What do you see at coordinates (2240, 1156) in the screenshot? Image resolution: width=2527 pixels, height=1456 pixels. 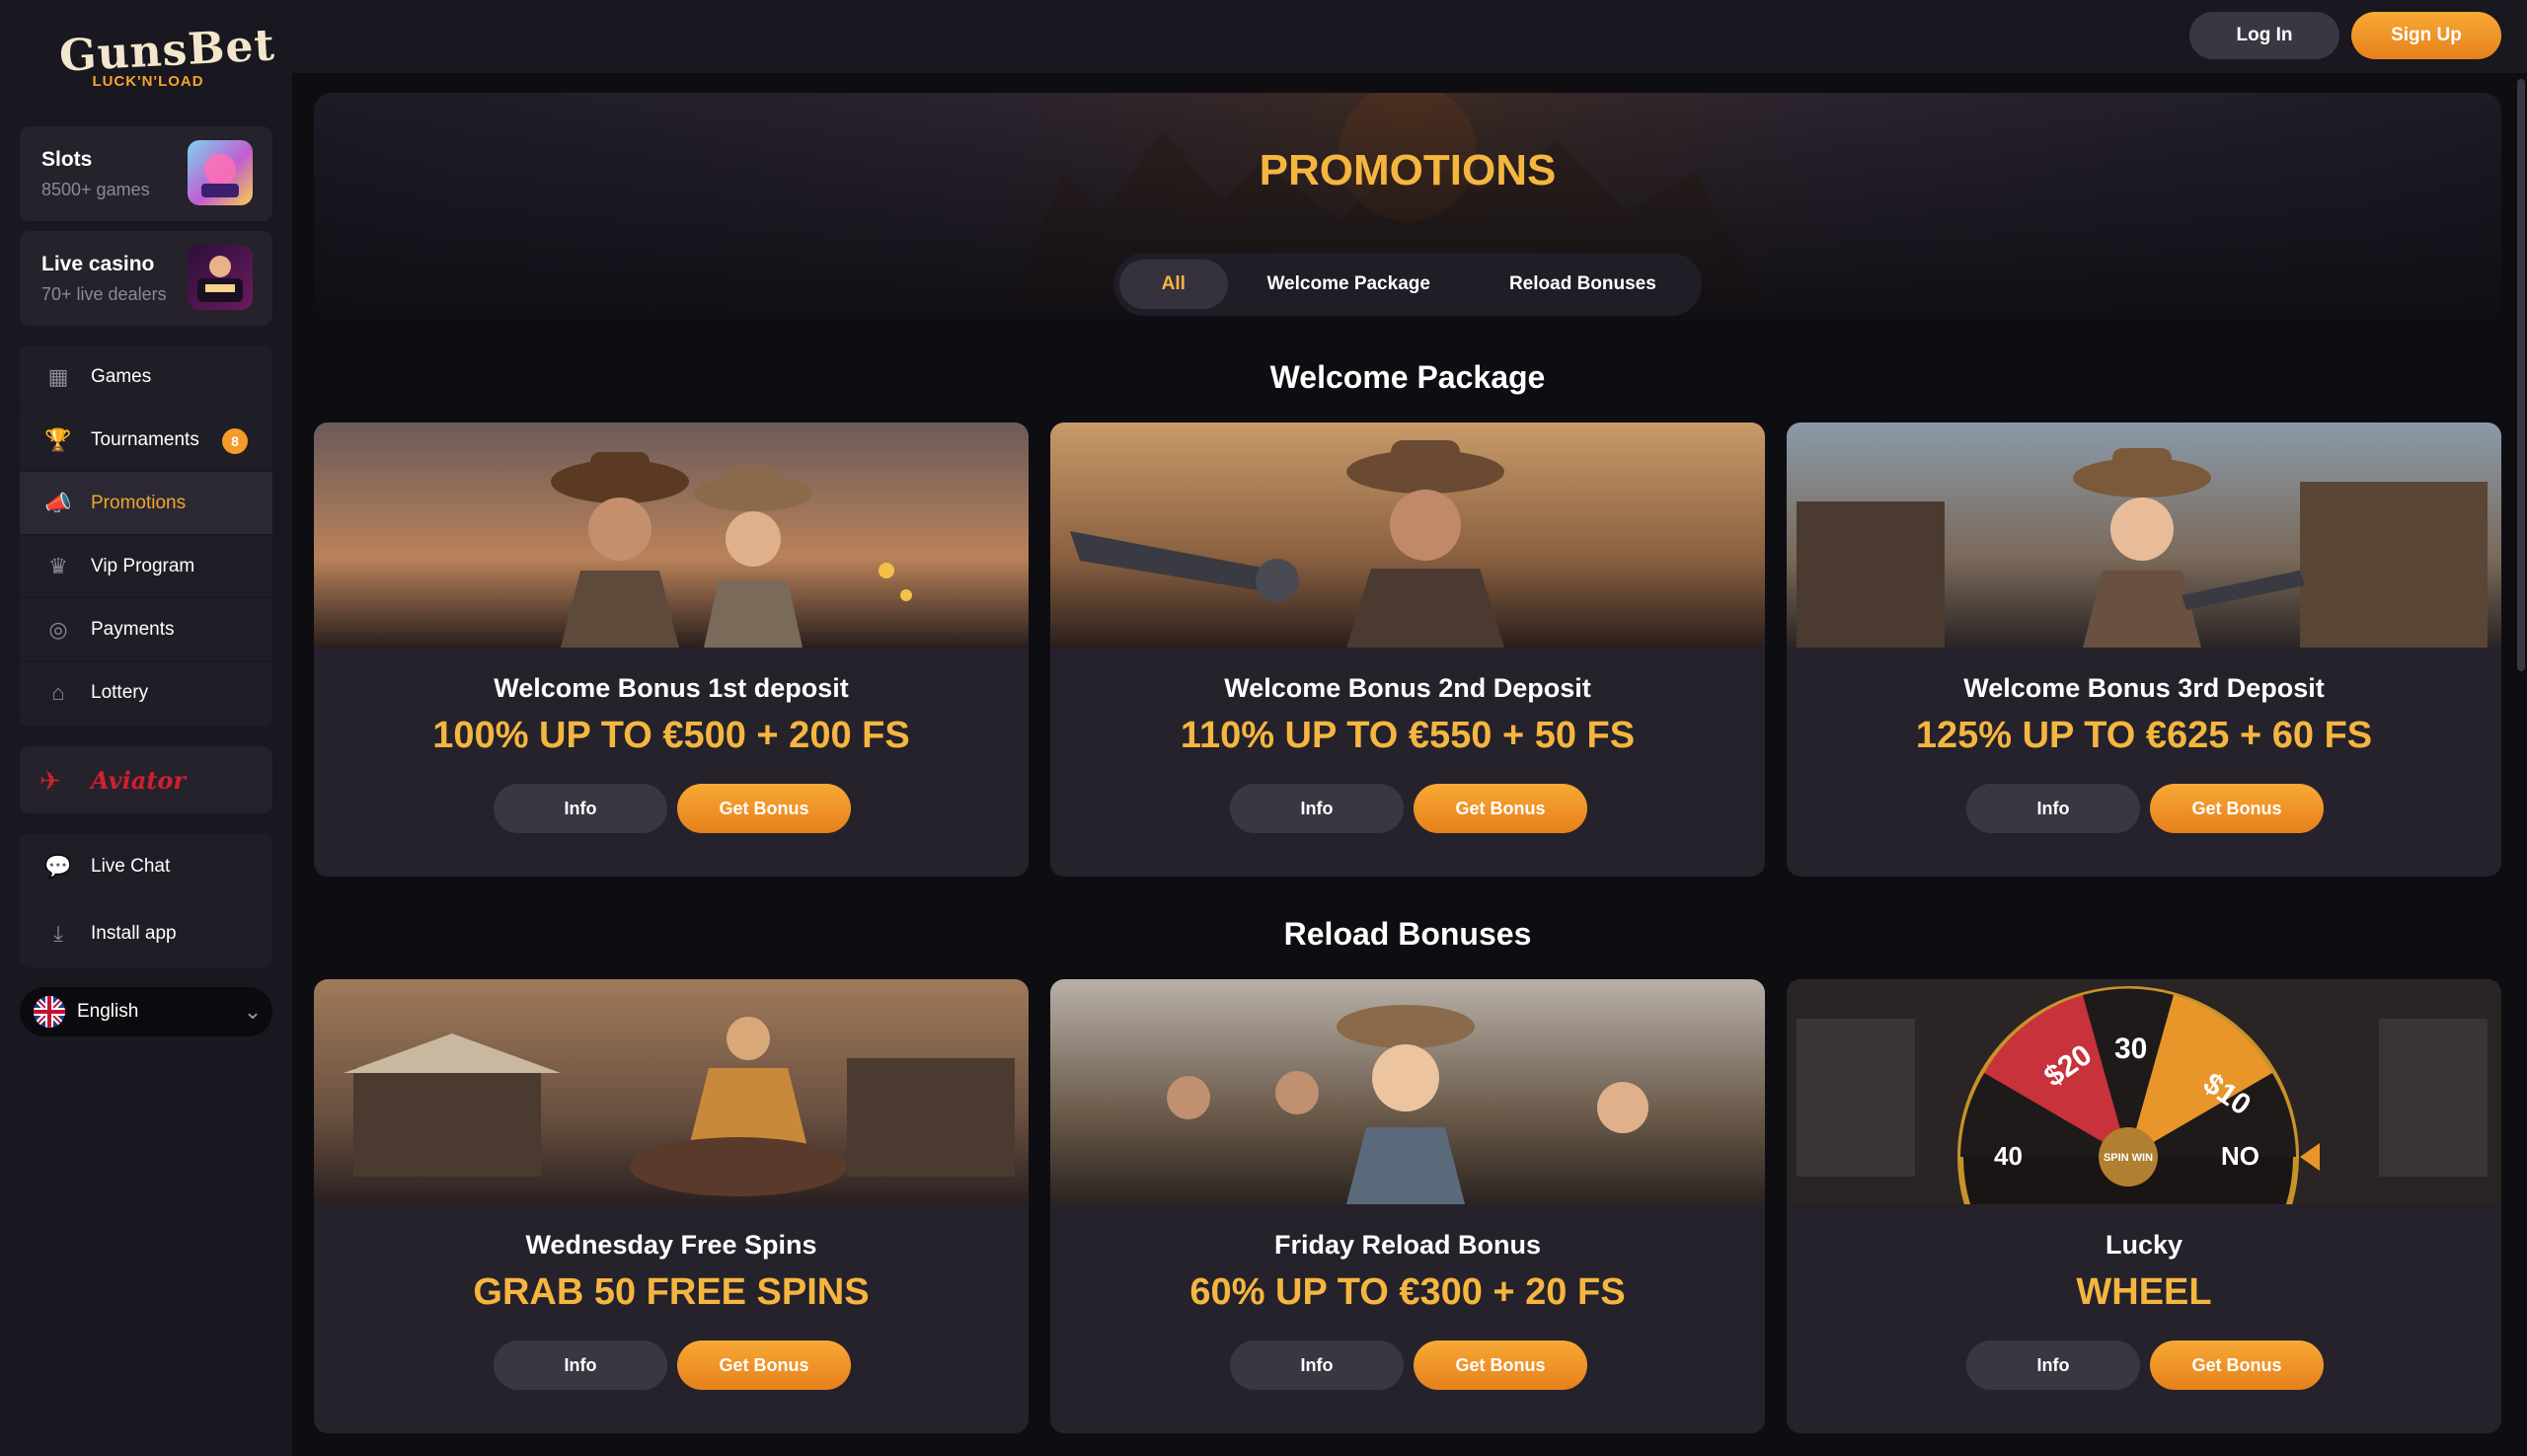 I see `wheel-segment-label: NO` at bounding box center [2240, 1156].